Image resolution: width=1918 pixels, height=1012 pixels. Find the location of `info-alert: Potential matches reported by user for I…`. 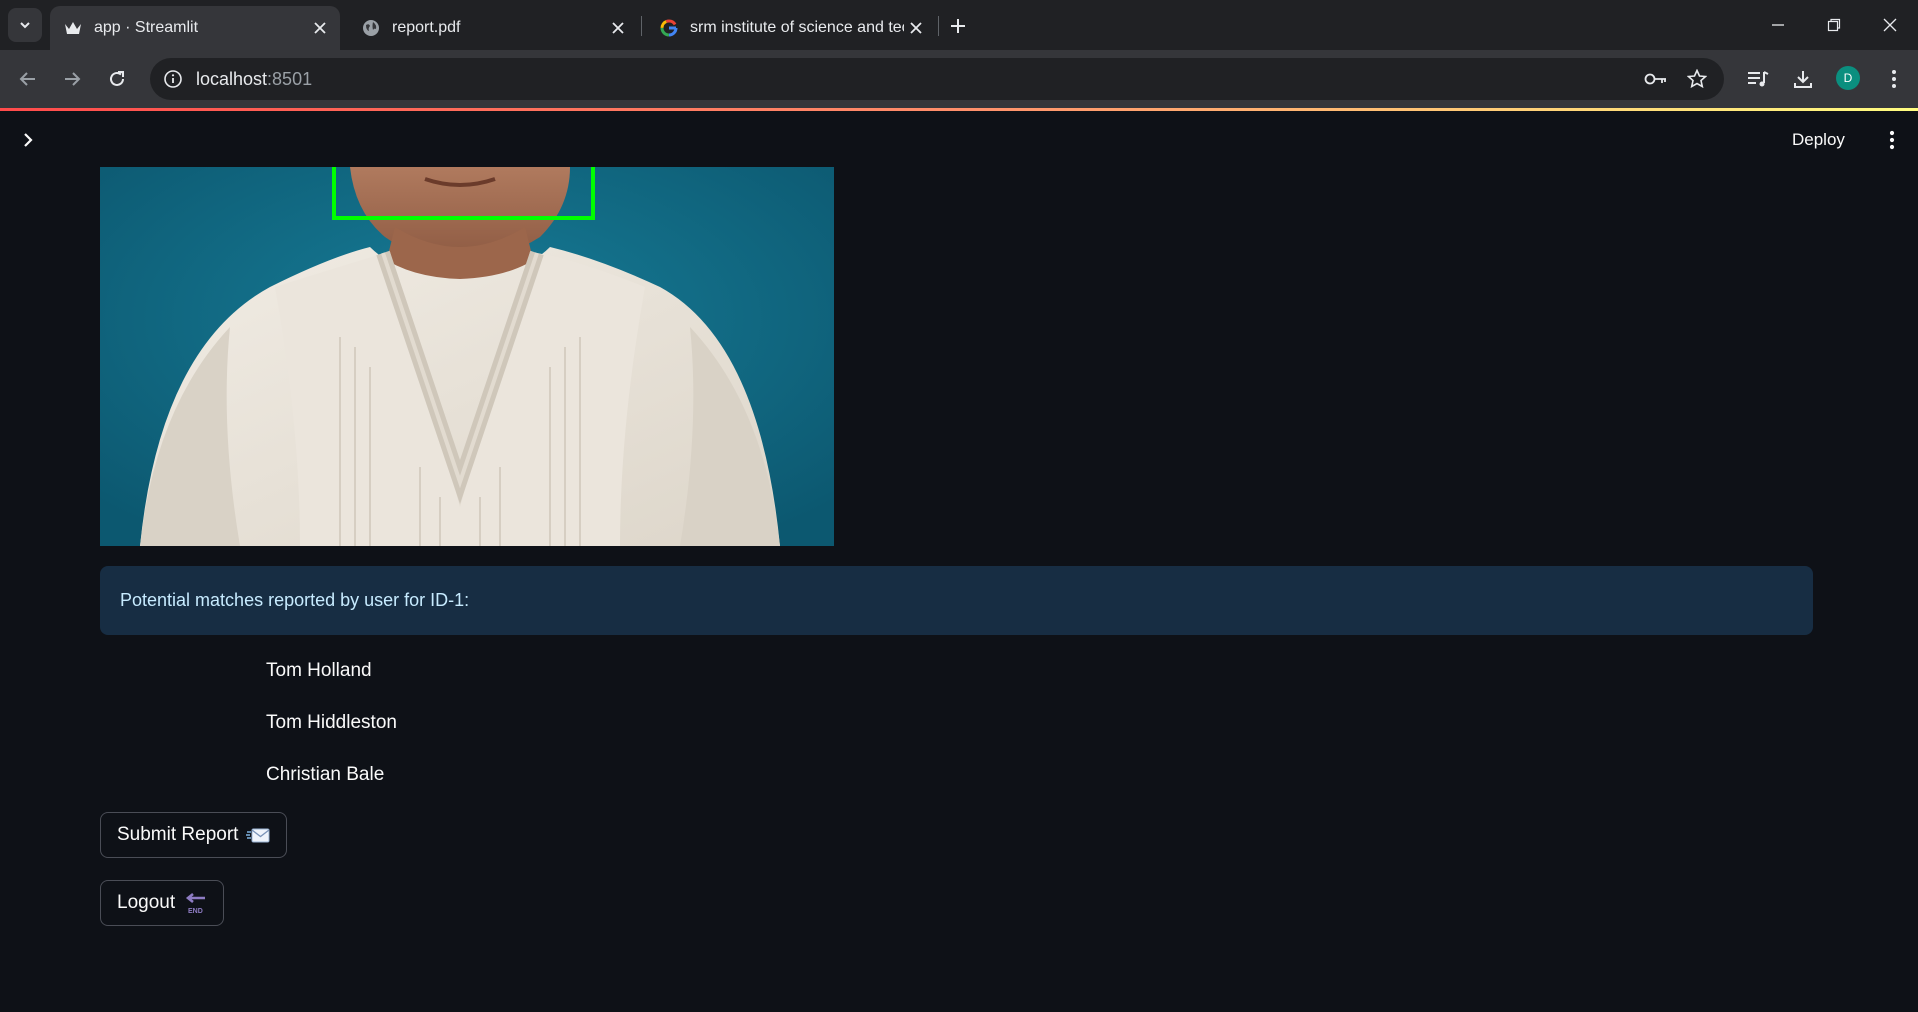

info-alert: Potential matches reported by user for I… is located at coordinates (956, 600).